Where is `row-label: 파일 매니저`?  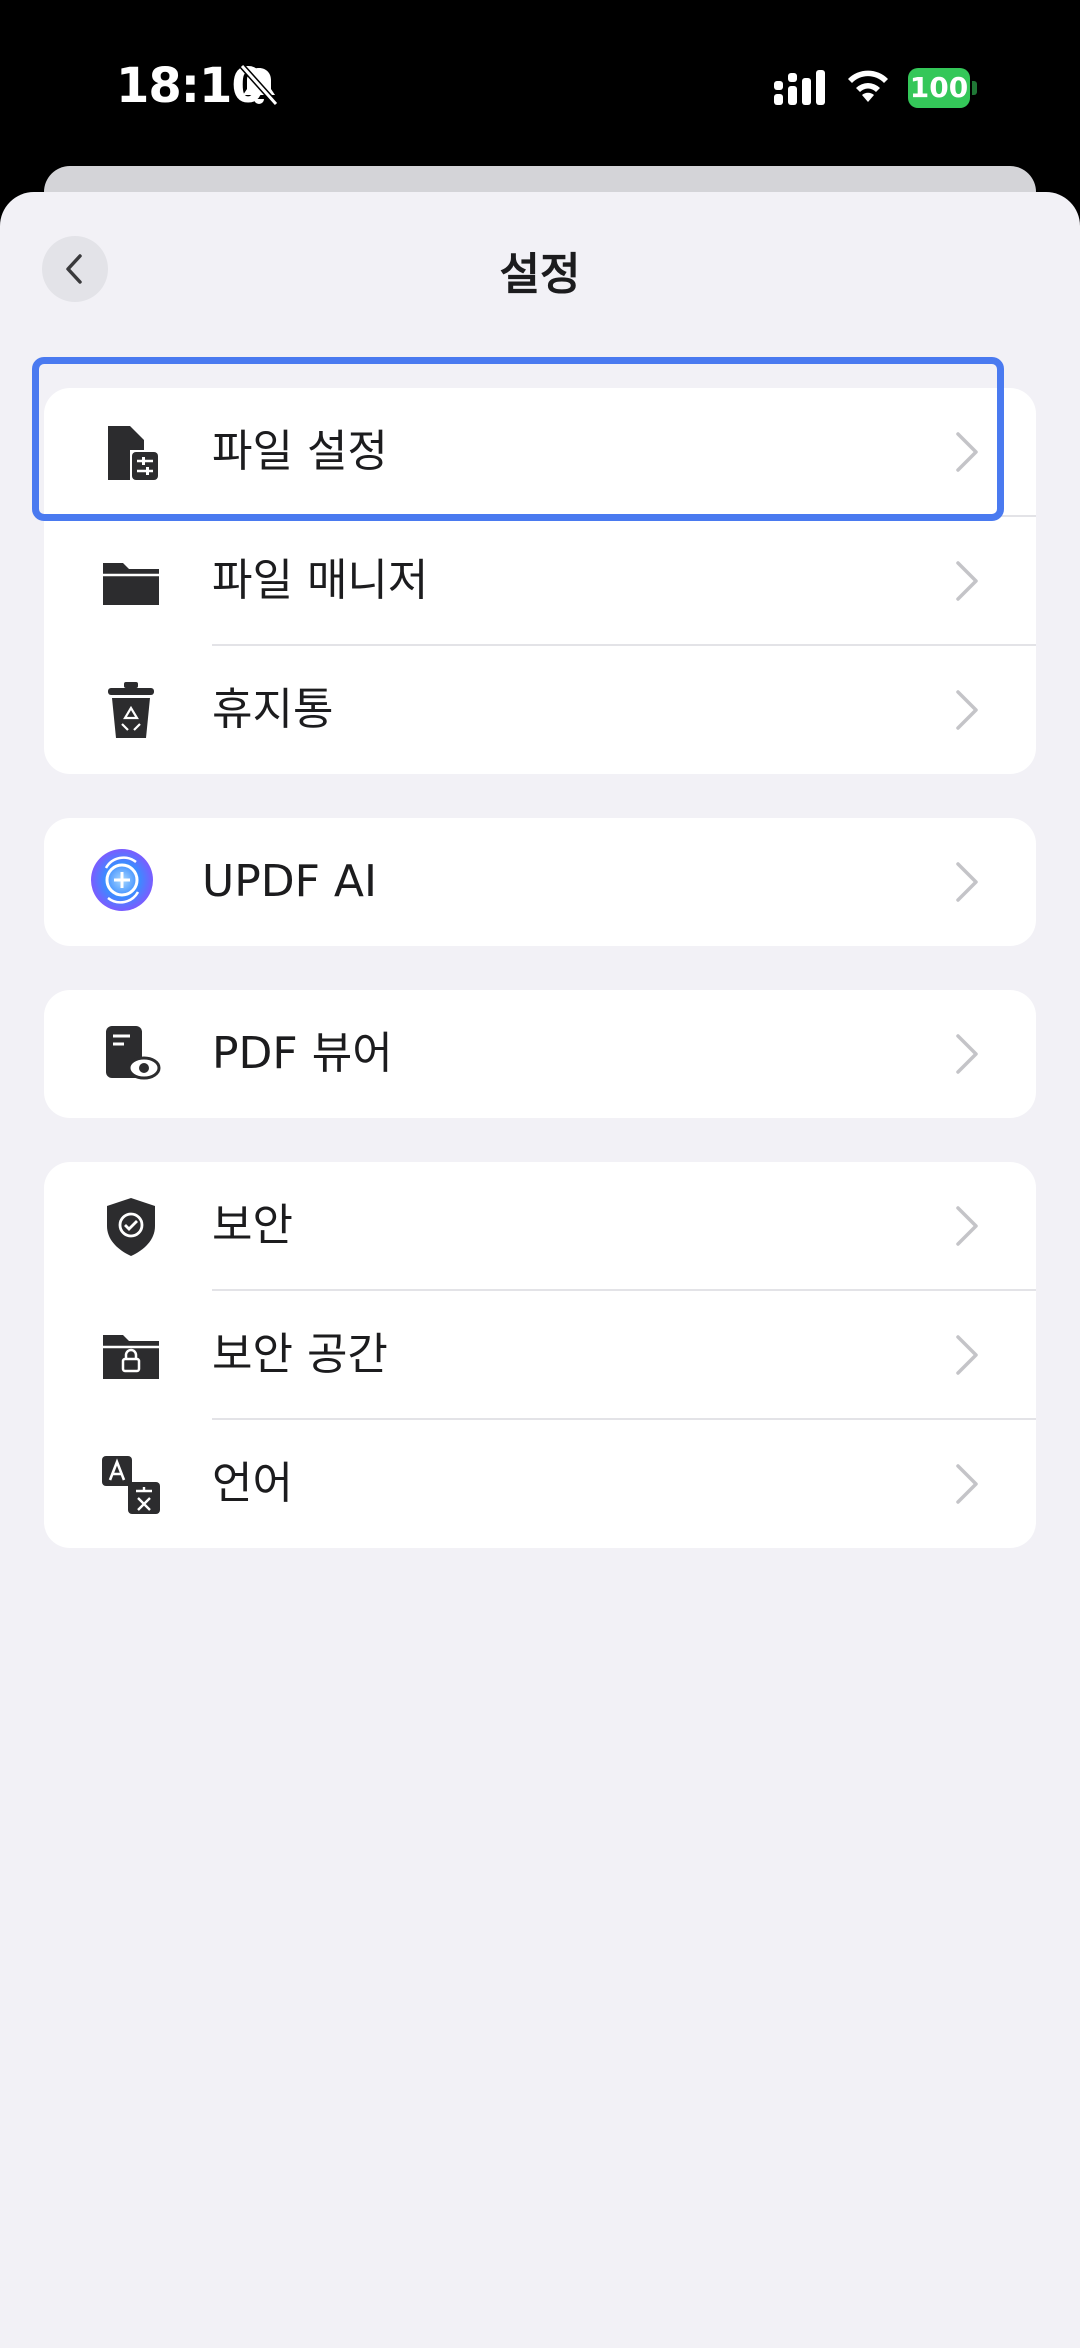
row-label: 파일 매니저 is located at coordinates (320, 580).